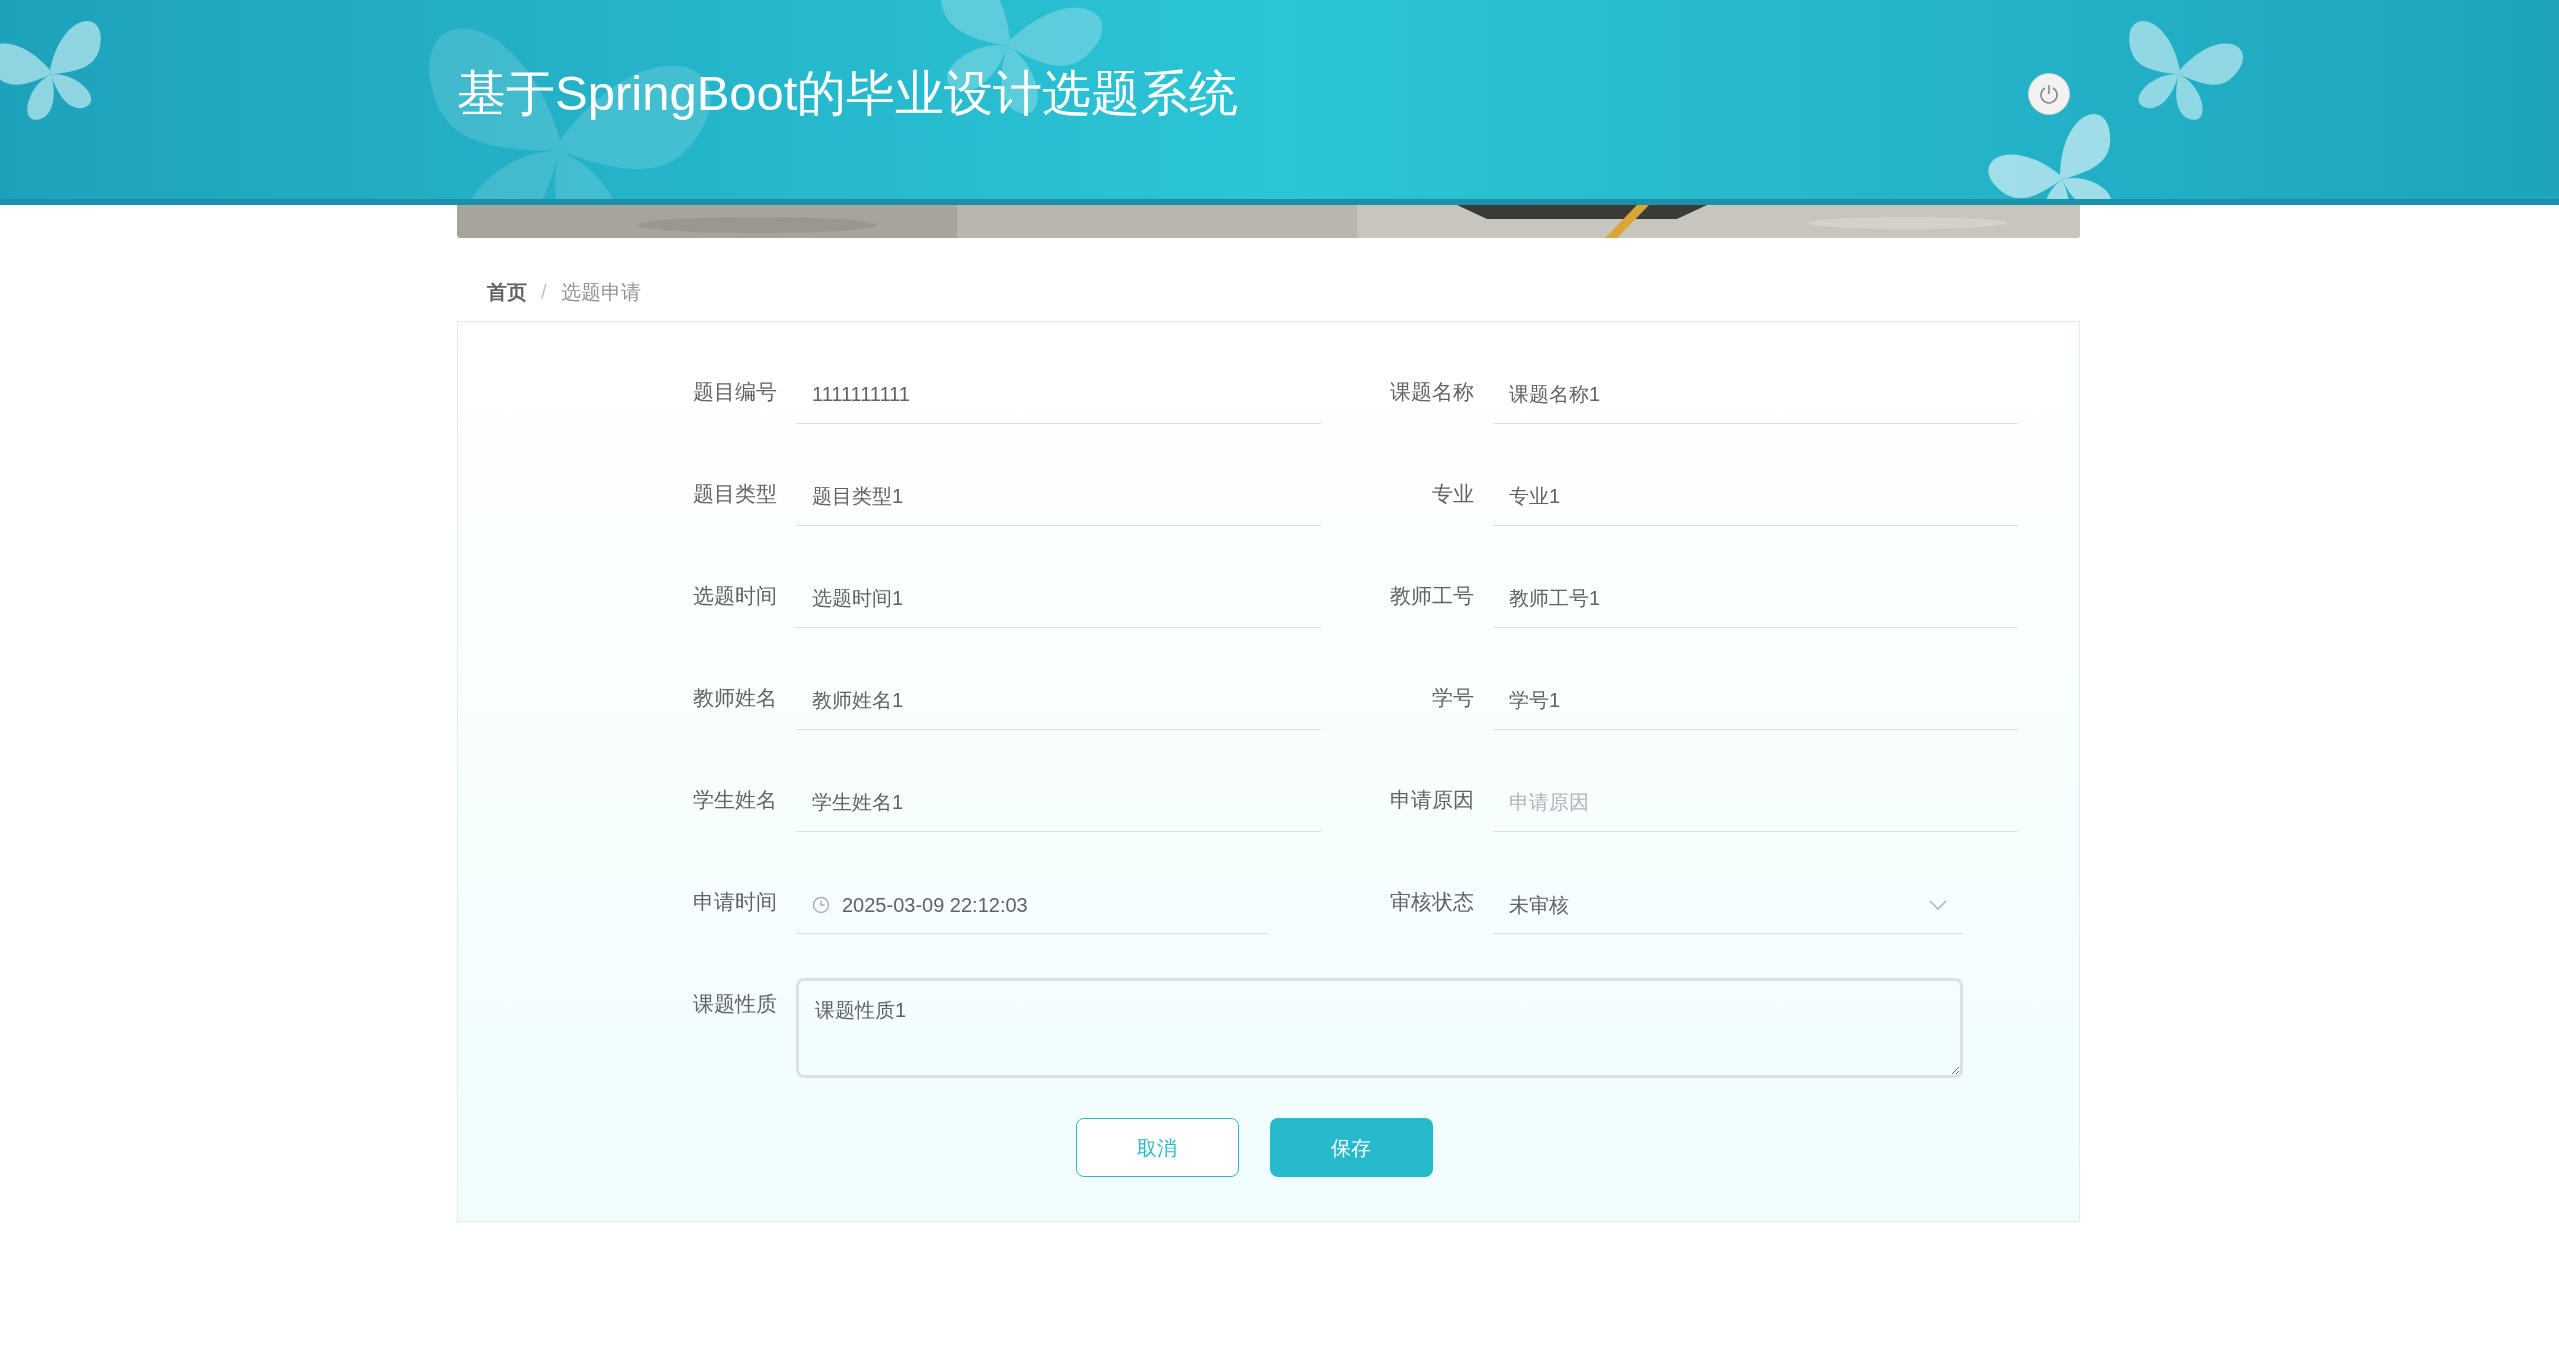 This screenshot has height=1360, width=2559. Describe the element at coordinates (935, 905) in the screenshot. I see `date-value: 2025-03-09 22:12:03` at that location.